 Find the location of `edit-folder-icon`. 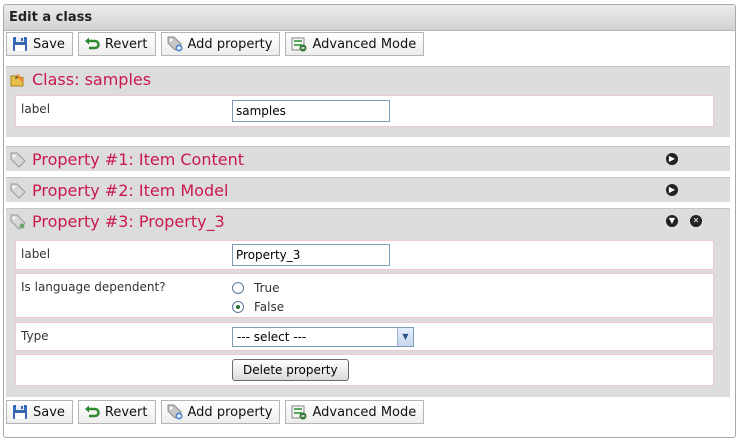

edit-folder-icon is located at coordinates (18, 80).